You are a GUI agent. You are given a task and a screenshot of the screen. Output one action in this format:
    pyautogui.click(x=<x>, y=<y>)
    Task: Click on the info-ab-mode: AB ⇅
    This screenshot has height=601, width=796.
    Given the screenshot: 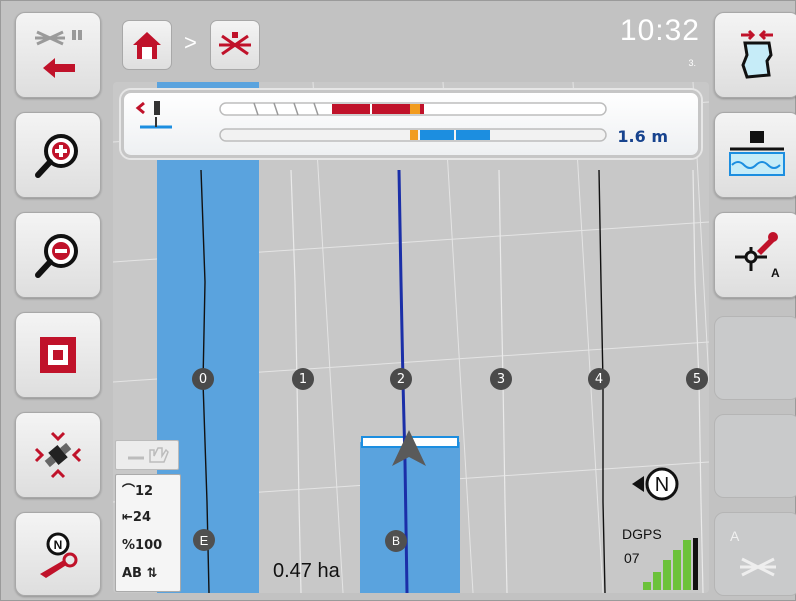 What is the action you would take?
    pyautogui.click(x=140, y=573)
    